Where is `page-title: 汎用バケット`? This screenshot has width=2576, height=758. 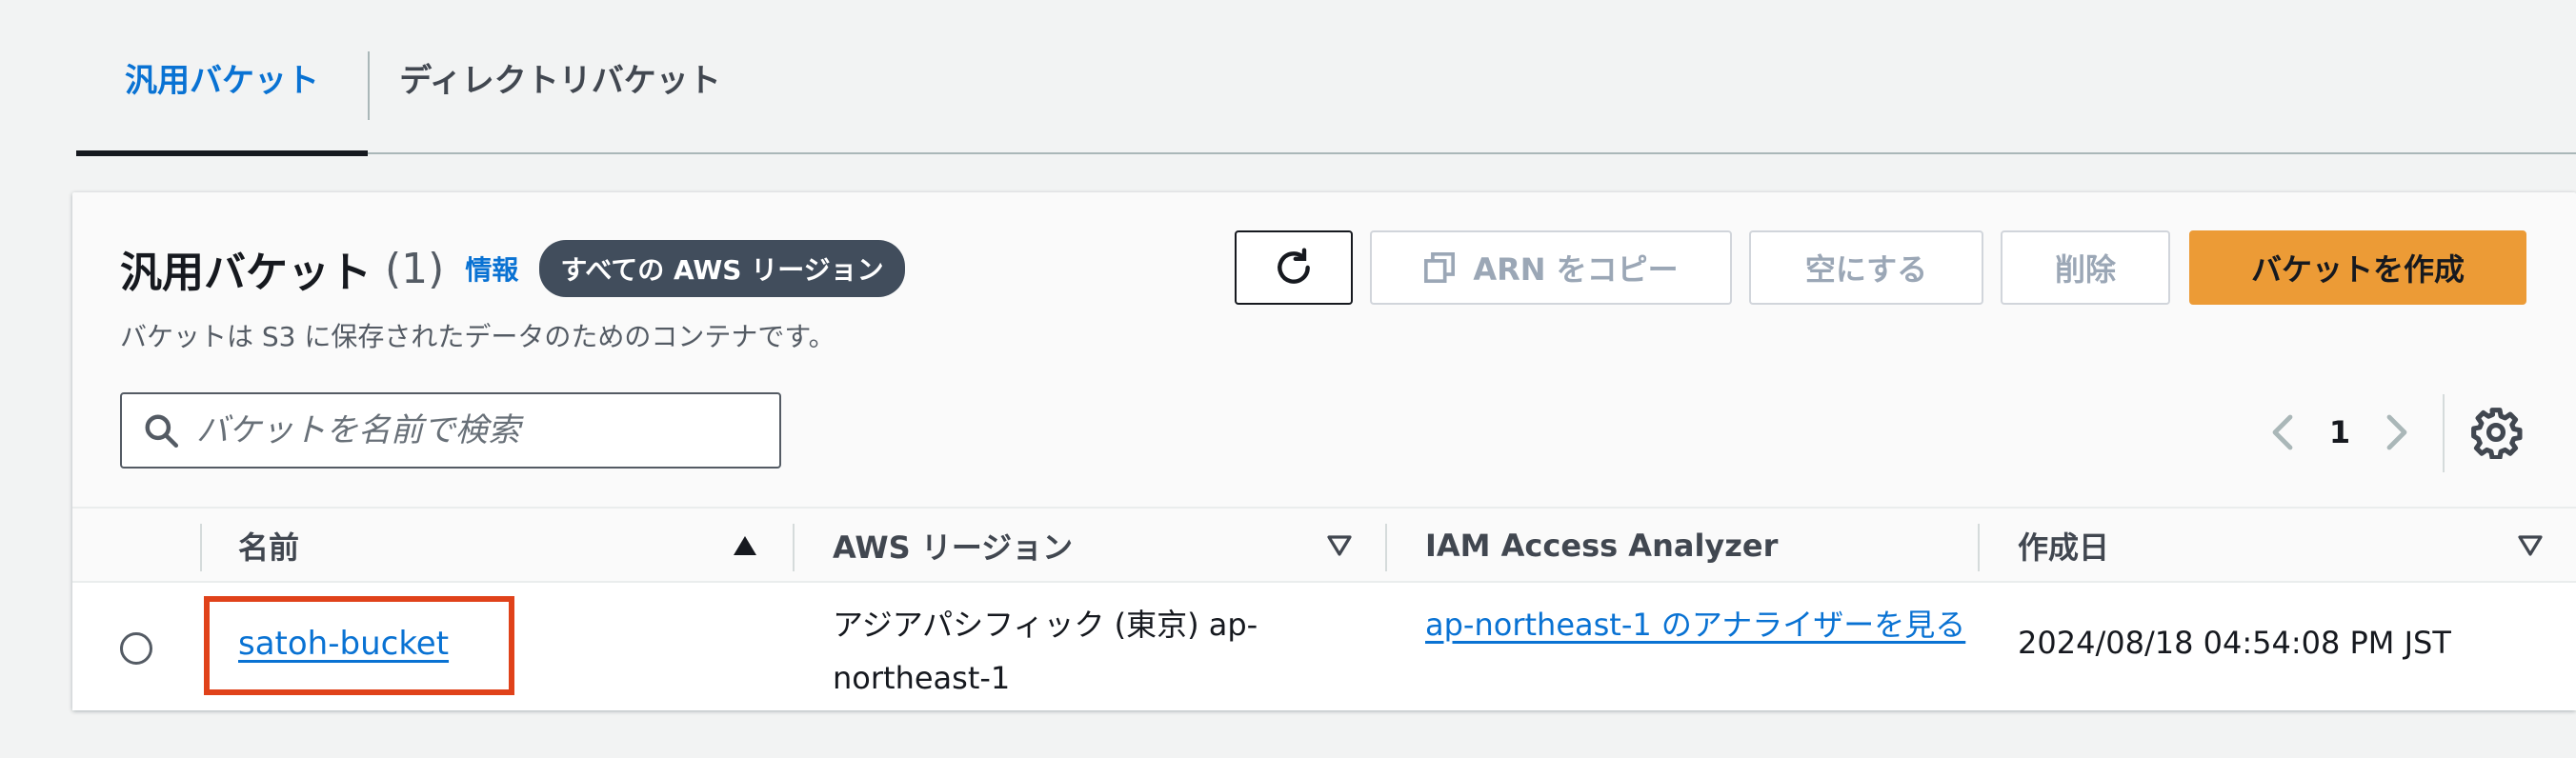 page-title: 汎用バケット is located at coordinates (246, 273).